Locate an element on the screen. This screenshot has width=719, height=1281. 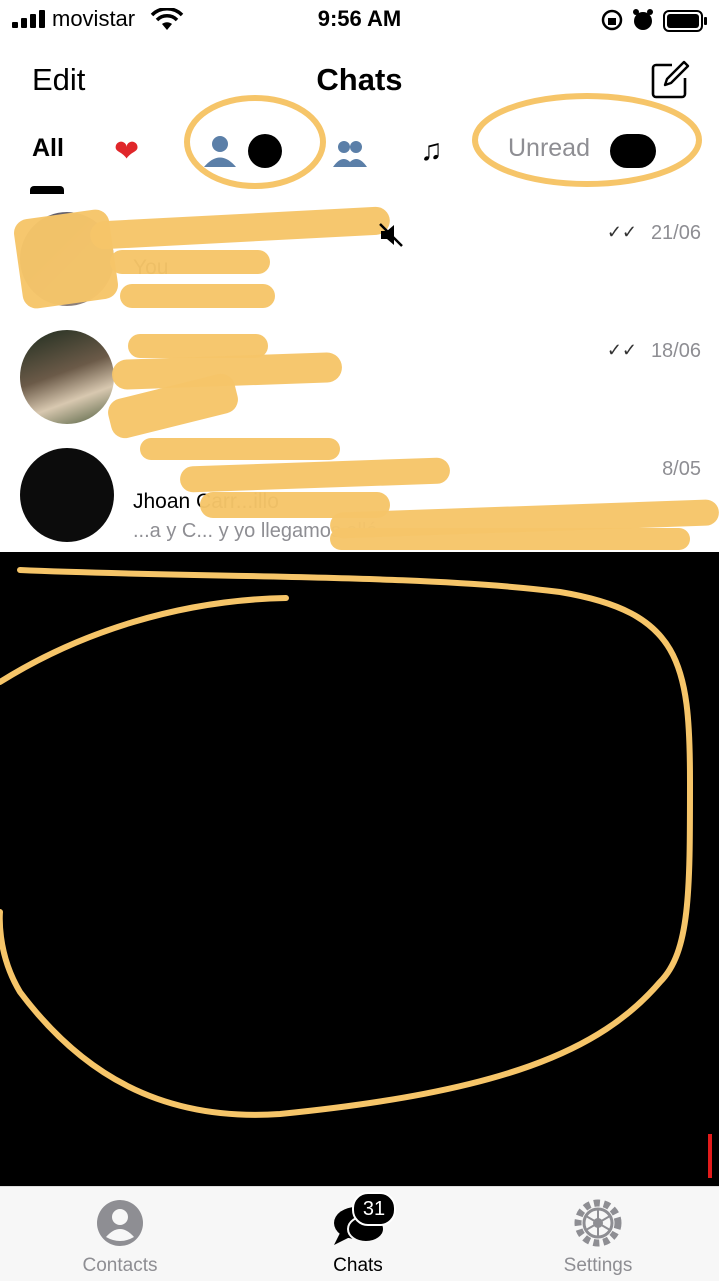
chat-row: ✓✓ 18/06 is located at coordinates (359, 380).